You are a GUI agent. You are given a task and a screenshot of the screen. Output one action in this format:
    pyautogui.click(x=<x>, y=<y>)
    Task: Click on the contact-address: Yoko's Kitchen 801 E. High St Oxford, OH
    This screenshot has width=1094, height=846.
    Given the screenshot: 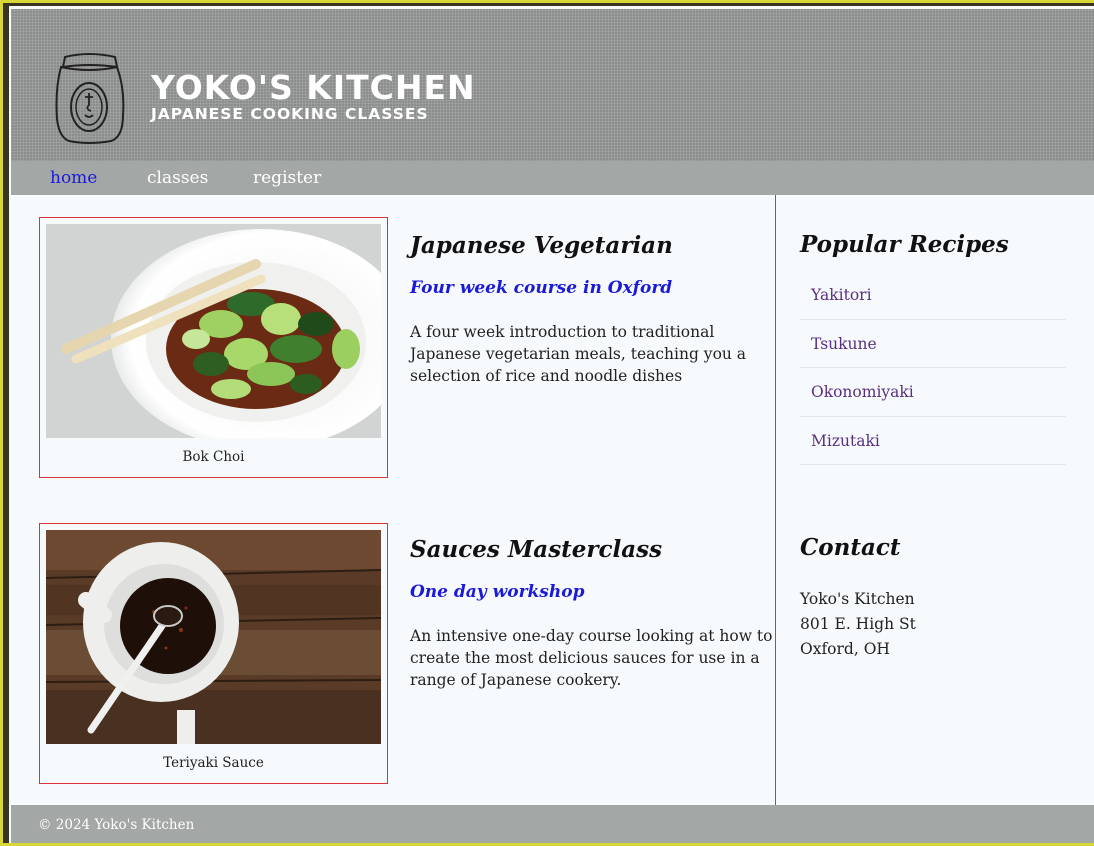 What is the action you would take?
    pyautogui.click(x=858, y=624)
    